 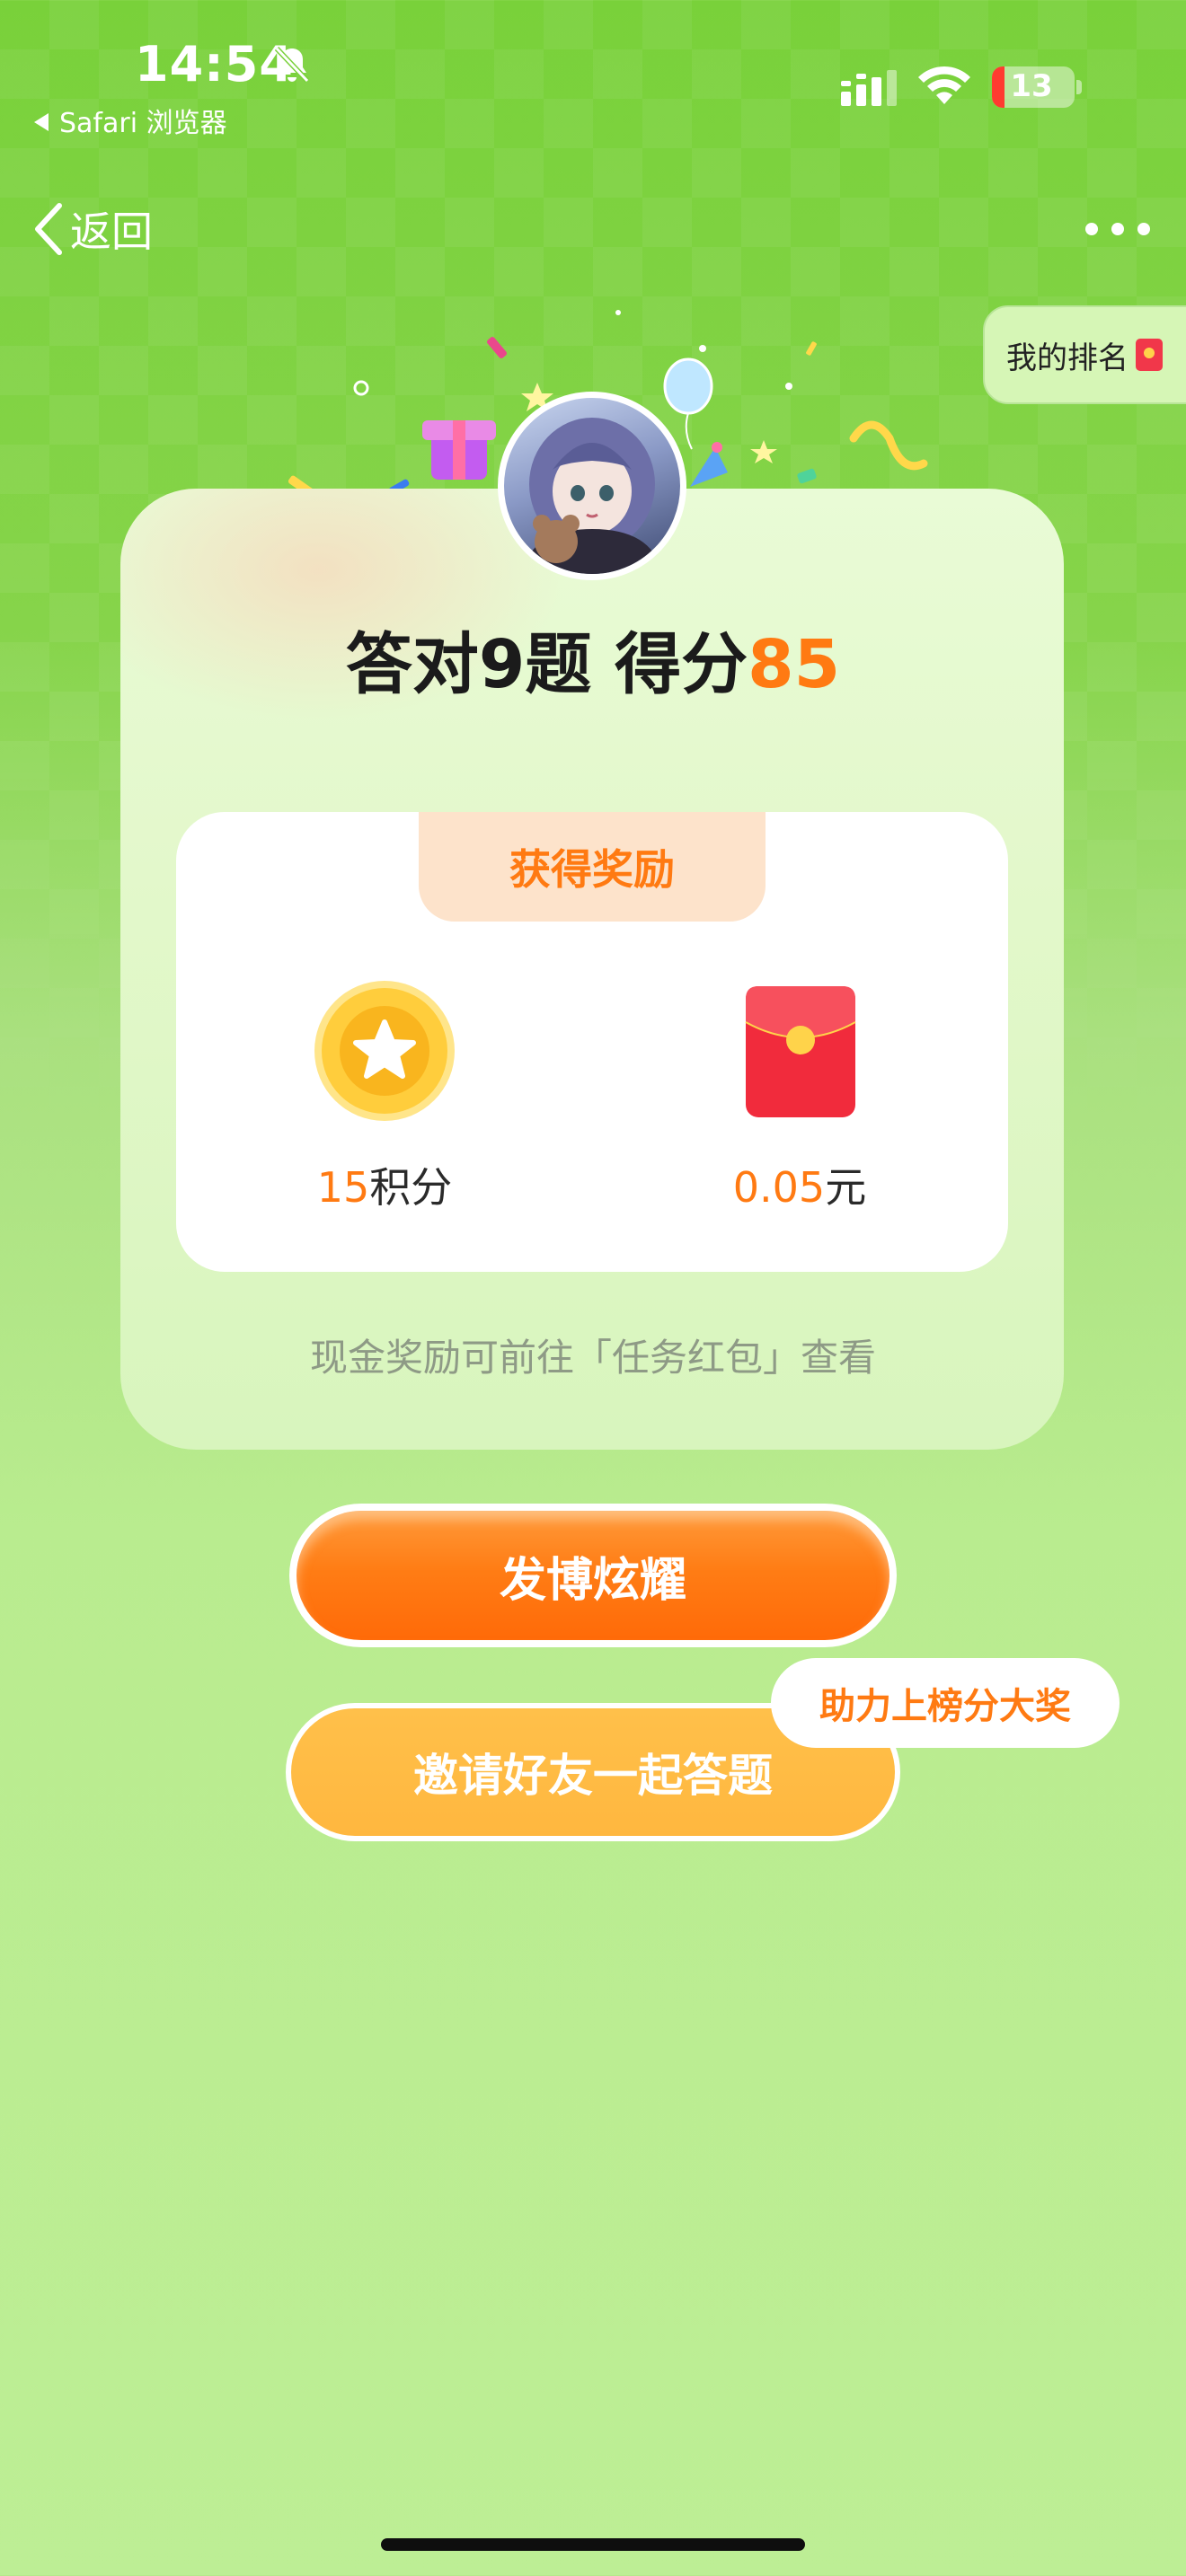 What do you see at coordinates (48, 229) in the screenshot?
I see `chevron-left-icon` at bounding box center [48, 229].